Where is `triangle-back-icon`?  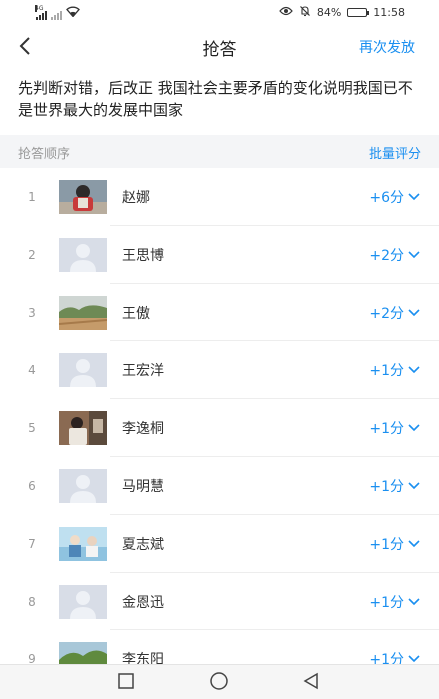
triangle-back-icon is located at coordinates (310, 681).